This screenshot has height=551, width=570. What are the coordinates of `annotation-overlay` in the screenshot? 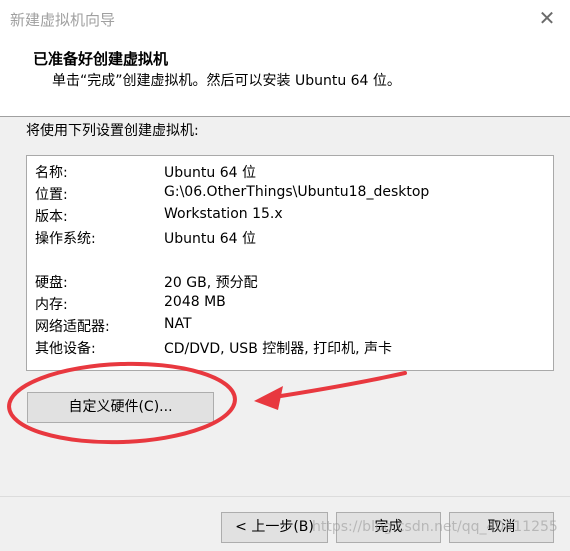 It's located at (207, 403).